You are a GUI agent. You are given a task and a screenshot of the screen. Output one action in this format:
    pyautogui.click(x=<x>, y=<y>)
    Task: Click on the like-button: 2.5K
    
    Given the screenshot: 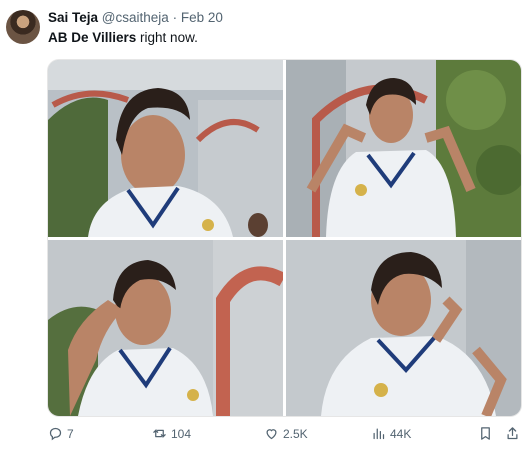 What is the action you would take?
    pyautogui.click(x=286, y=433)
    